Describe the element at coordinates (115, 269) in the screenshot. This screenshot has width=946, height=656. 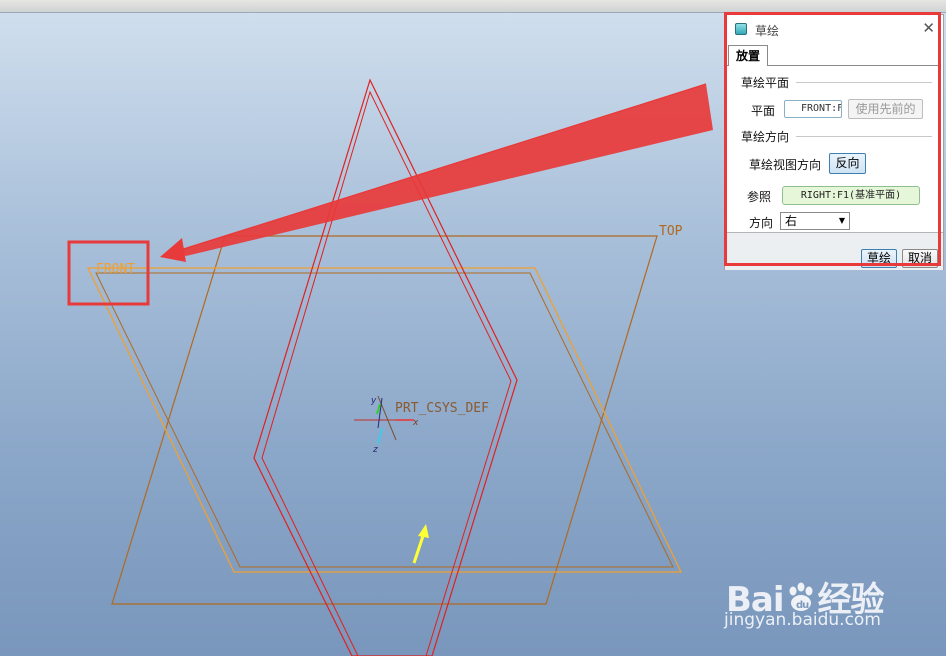
I see `front-plane-label: FRONT` at that location.